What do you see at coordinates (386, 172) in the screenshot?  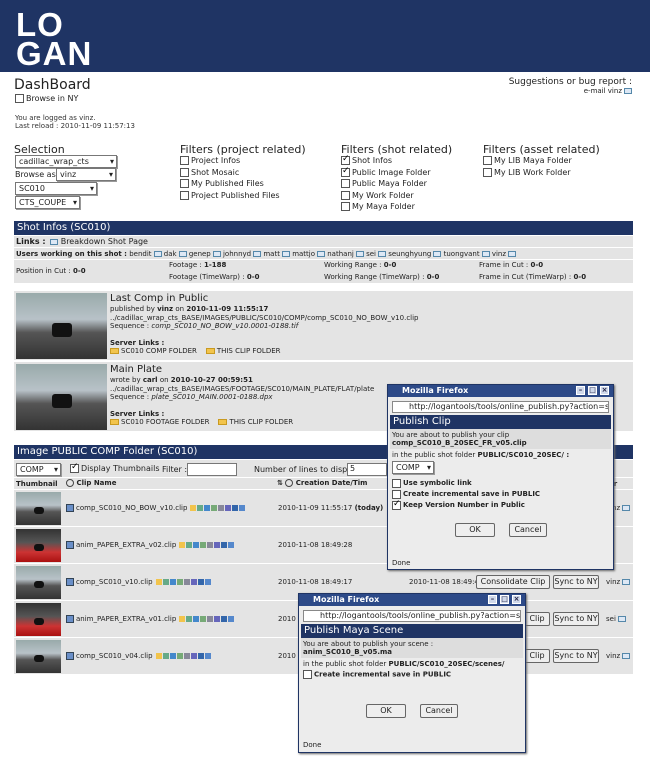 I see `filter-option: Public Image Folder` at bounding box center [386, 172].